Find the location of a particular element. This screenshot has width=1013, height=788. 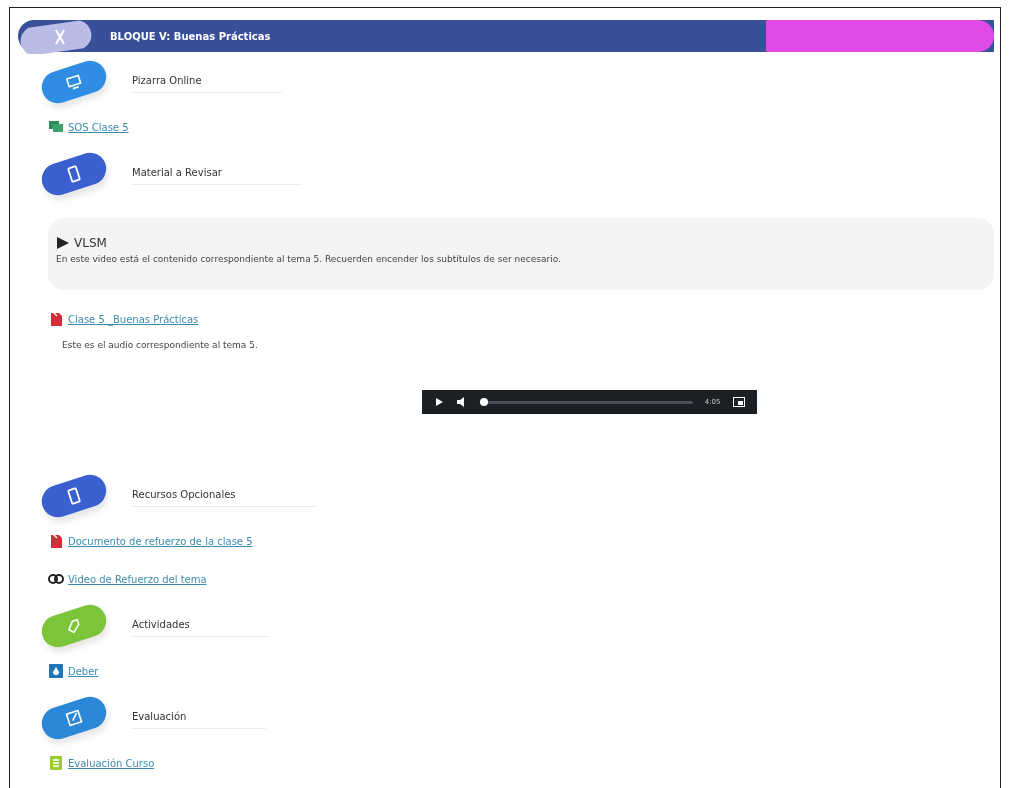

assignment-icon is located at coordinates (56, 671).